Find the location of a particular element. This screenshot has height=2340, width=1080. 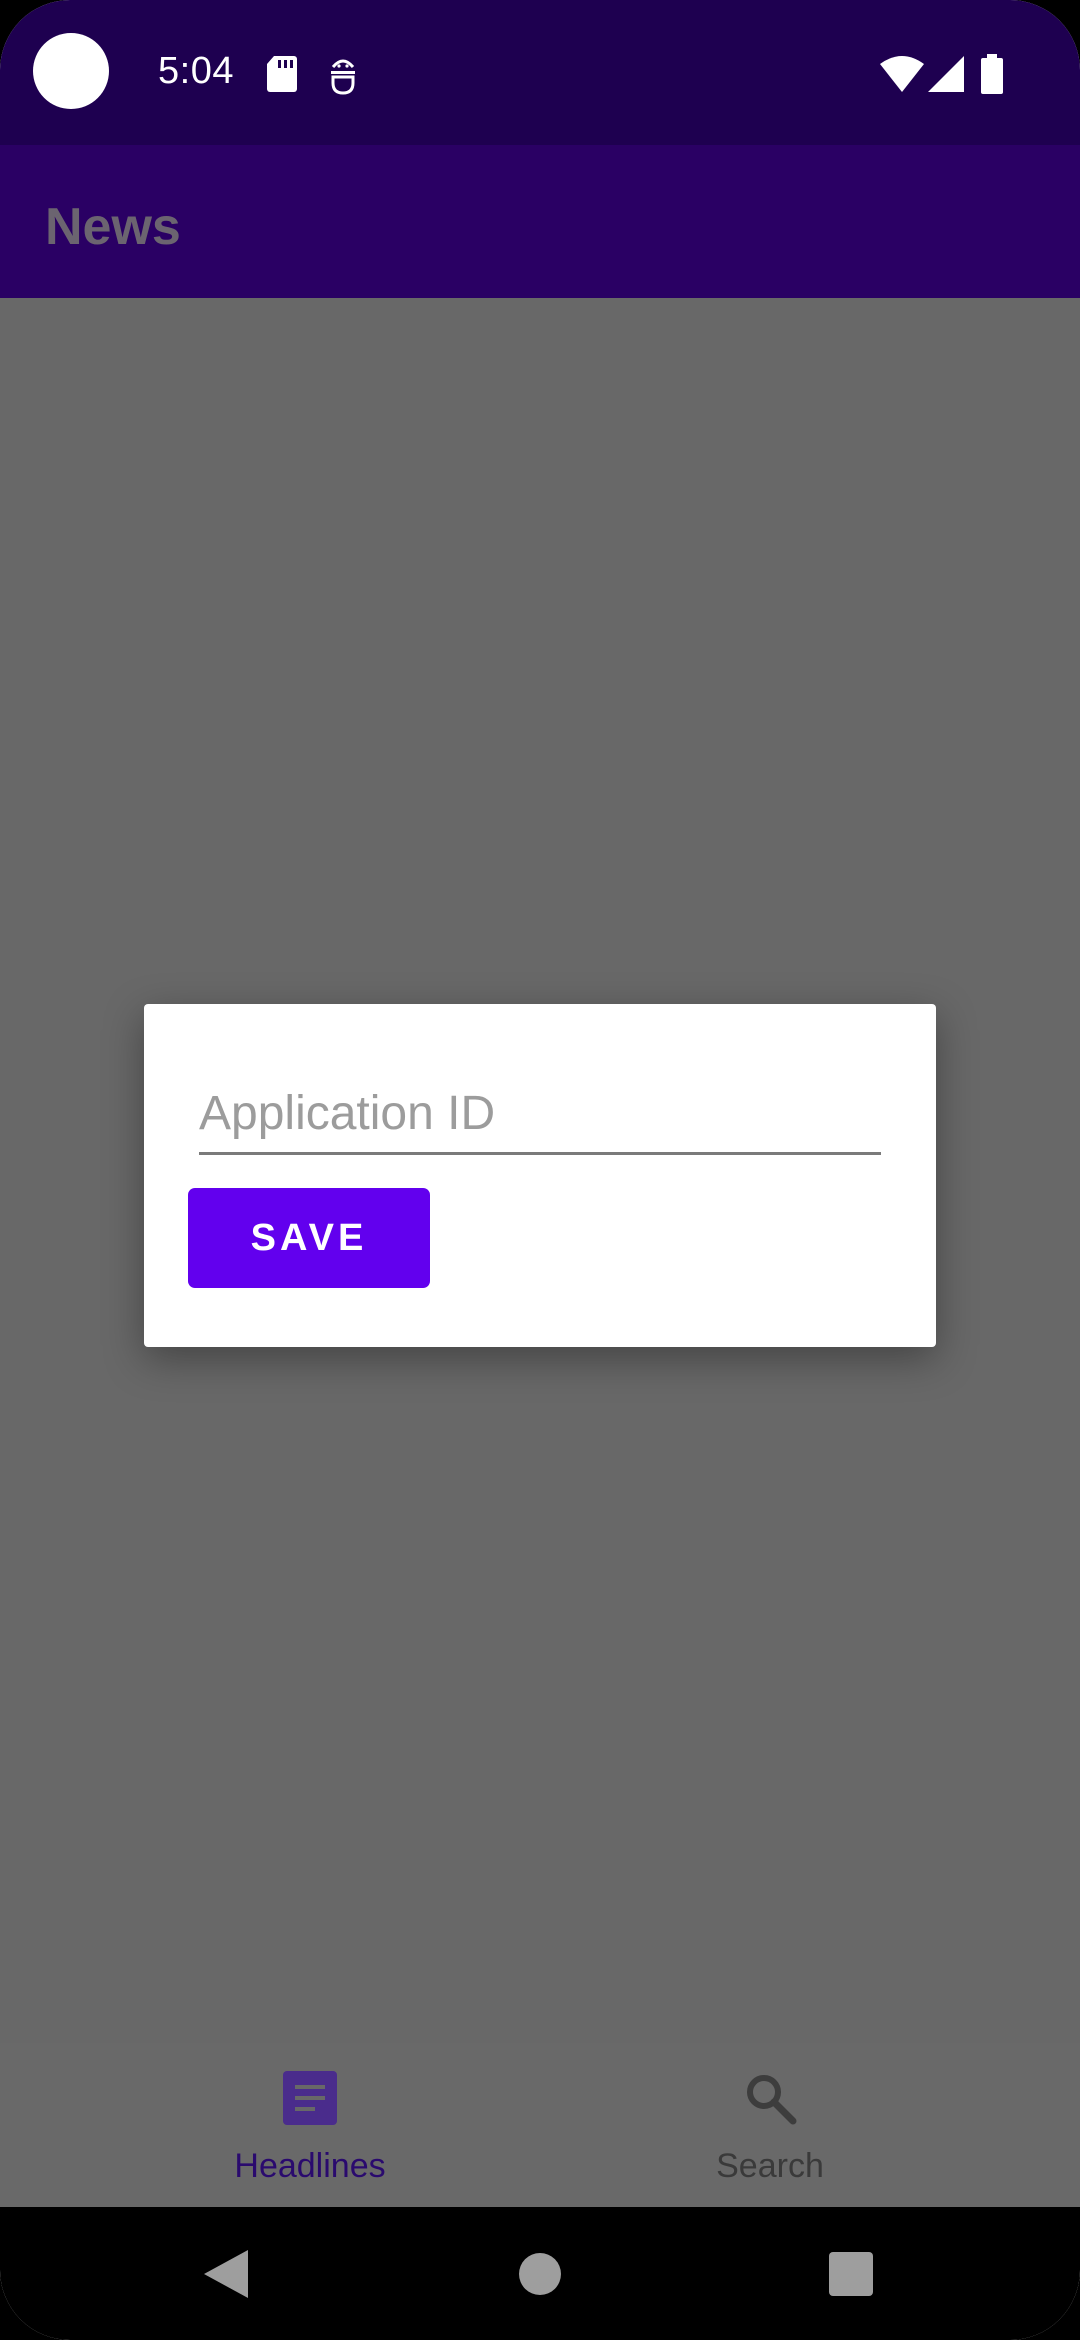

back-icon is located at coordinates (226, 2274).